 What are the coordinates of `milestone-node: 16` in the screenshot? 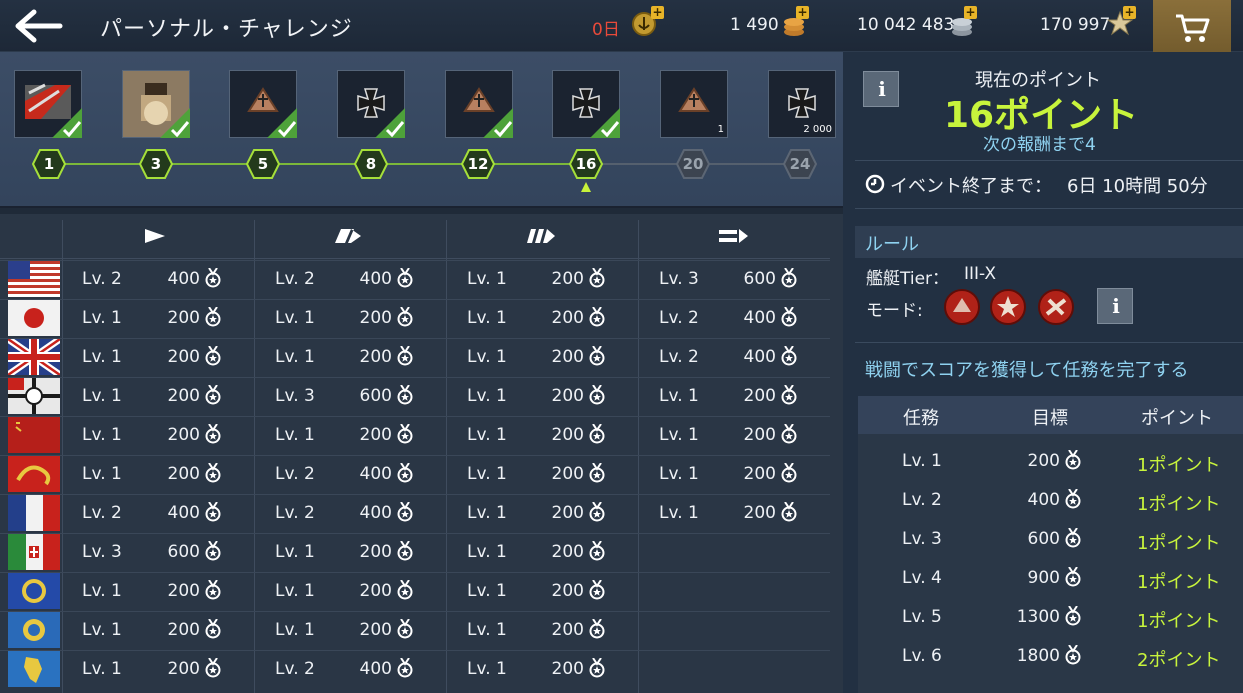 It's located at (586, 164).